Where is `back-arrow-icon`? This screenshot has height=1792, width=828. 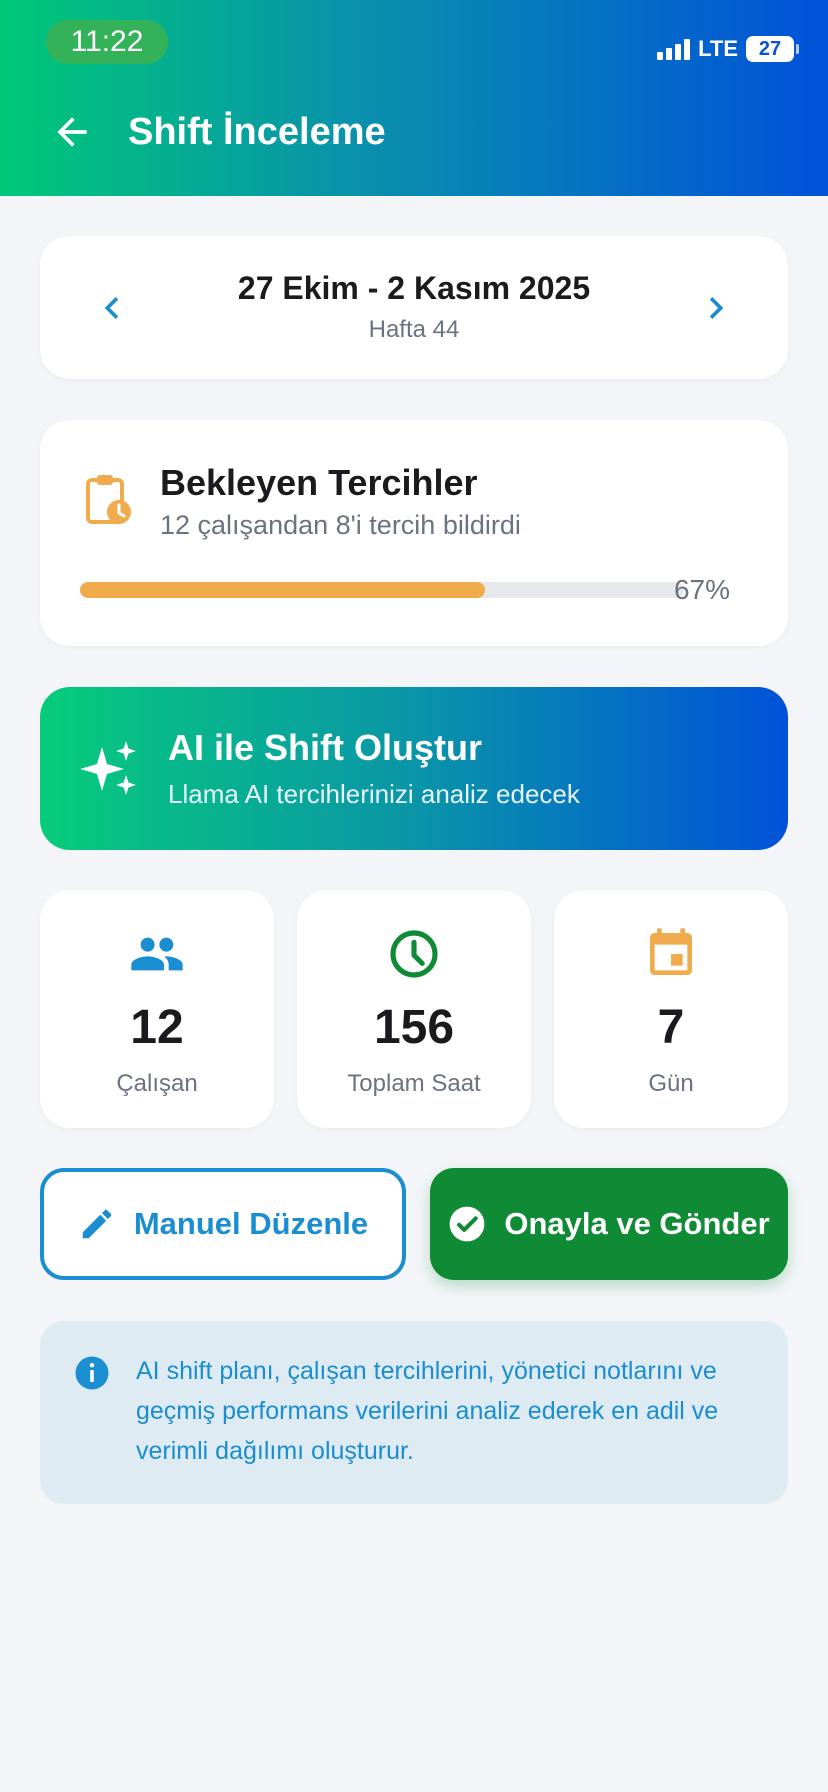 back-arrow-icon is located at coordinates (72, 132).